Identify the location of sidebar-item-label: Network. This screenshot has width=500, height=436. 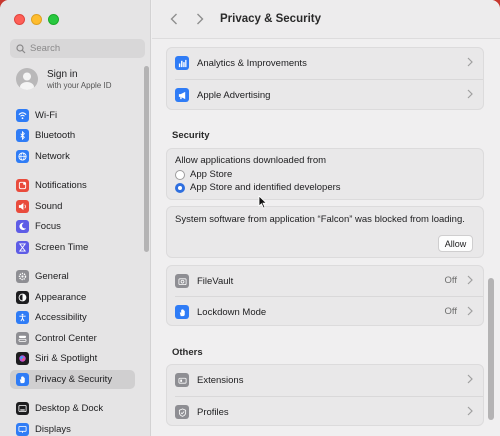
(52, 156).